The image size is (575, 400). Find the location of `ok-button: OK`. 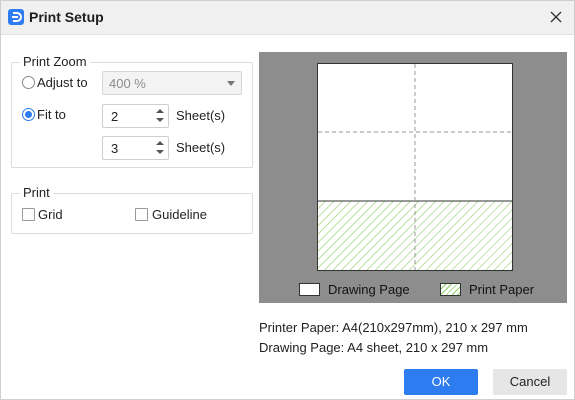

ok-button: OK is located at coordinates (441, 382).